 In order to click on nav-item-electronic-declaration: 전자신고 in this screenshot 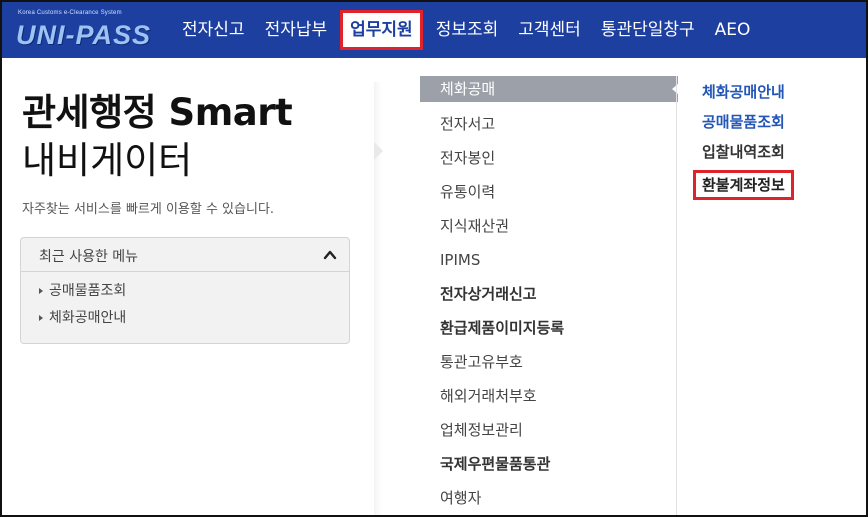, I will do `click(213, 30)`.